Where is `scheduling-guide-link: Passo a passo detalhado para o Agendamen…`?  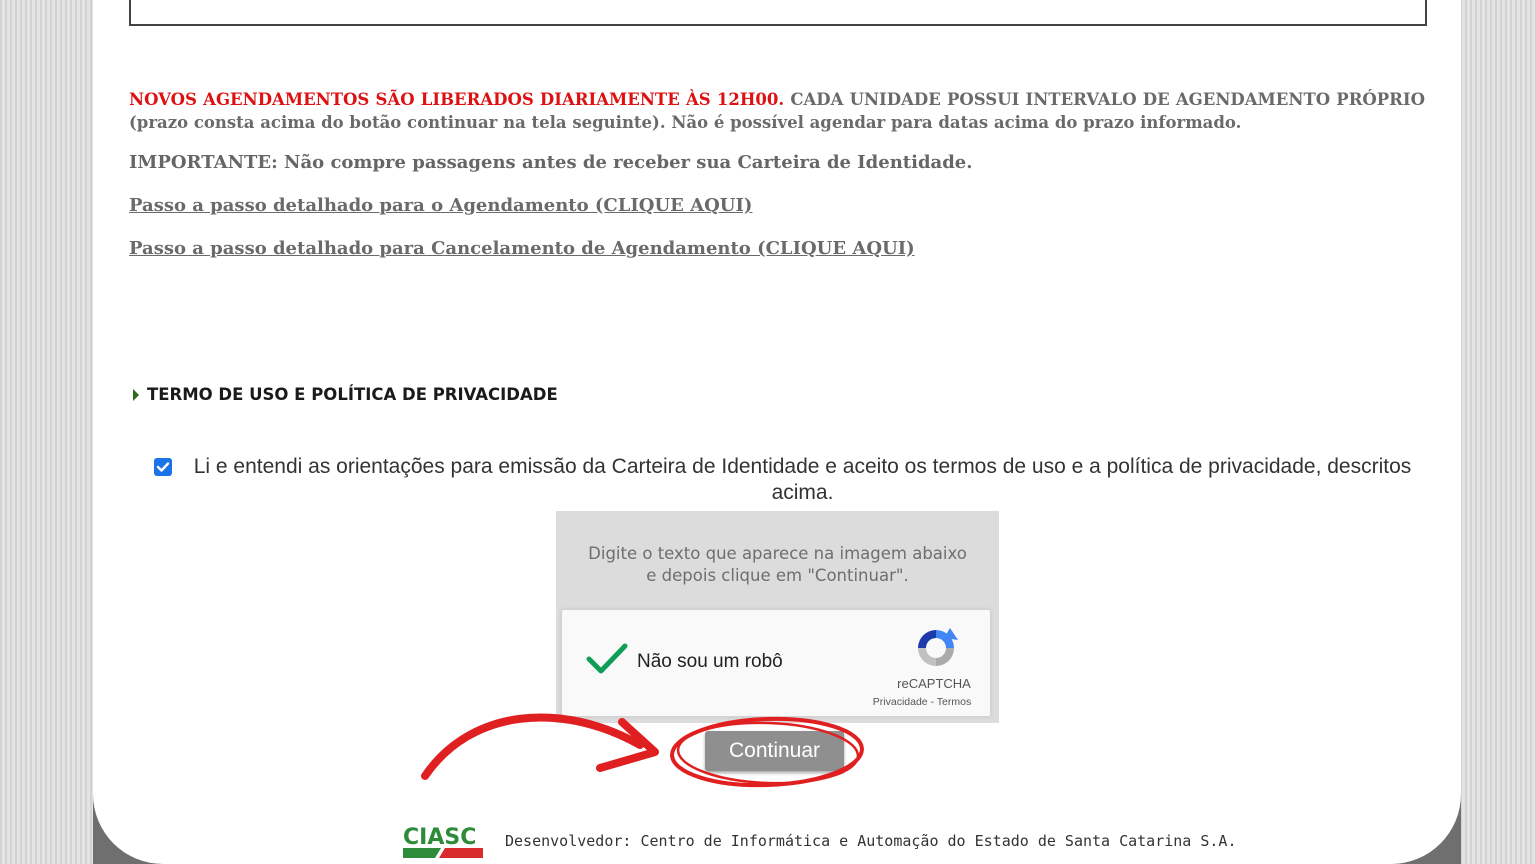
scheduling-guide-link: Passo a passo detalhado para o Agendamen… is located at coordinates (440, 205).